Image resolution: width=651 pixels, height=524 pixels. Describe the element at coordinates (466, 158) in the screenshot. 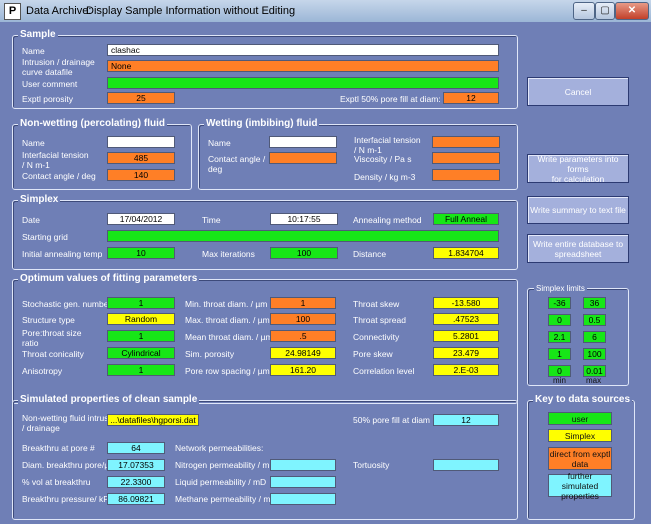

I see `w-viscosity-field` at that location.